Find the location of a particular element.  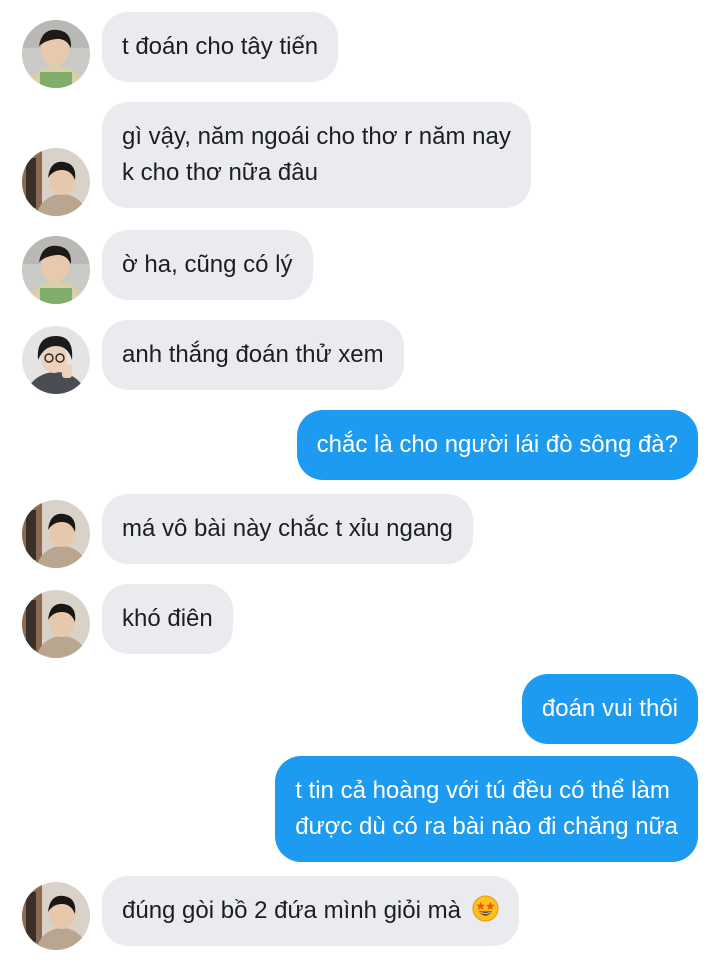

message-bubble: anh thắng đoán thử xem is located at coordinates (253, 355).